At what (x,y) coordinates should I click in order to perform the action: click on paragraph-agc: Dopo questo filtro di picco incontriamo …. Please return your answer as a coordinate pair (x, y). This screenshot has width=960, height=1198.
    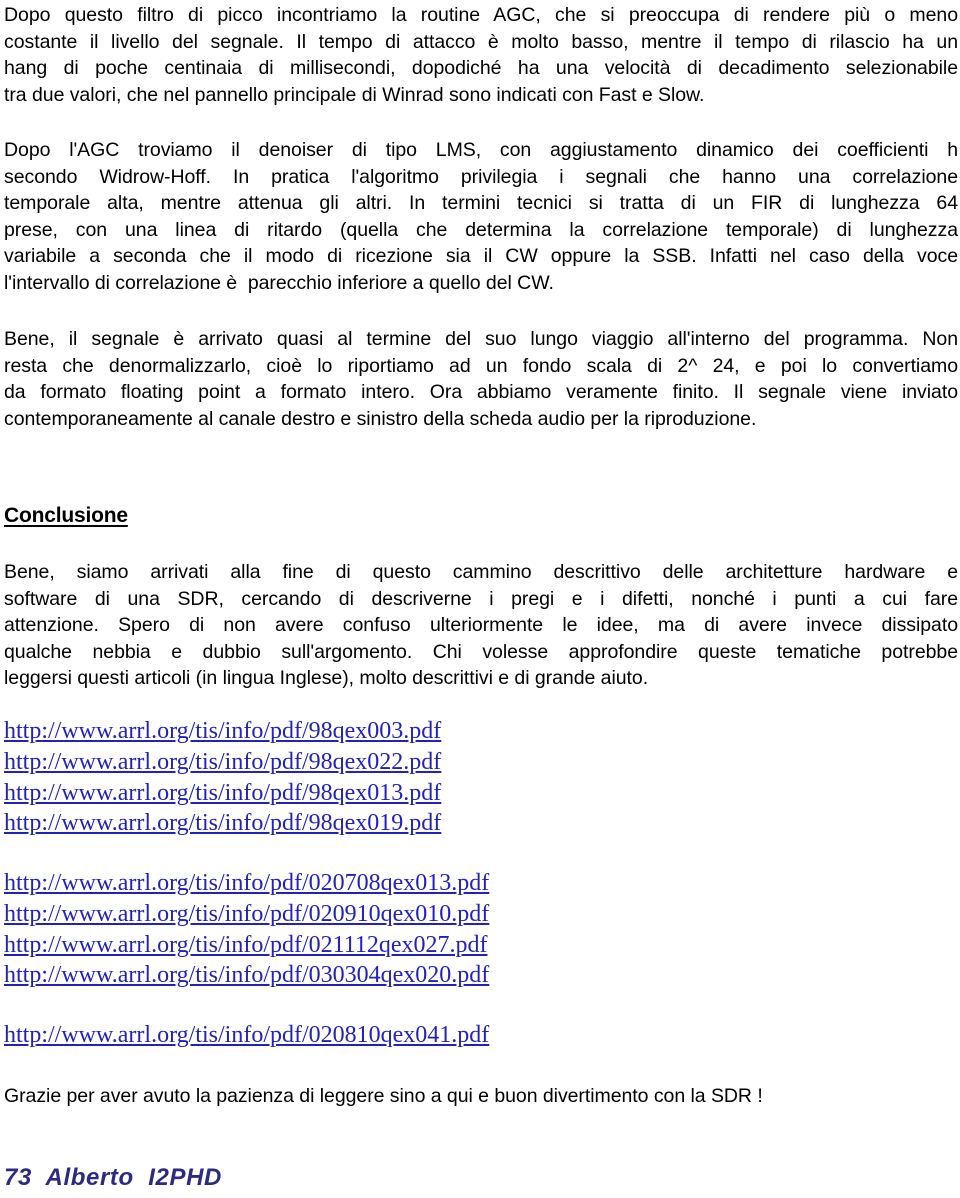
    Looking at the image, I should click on (481, 55).